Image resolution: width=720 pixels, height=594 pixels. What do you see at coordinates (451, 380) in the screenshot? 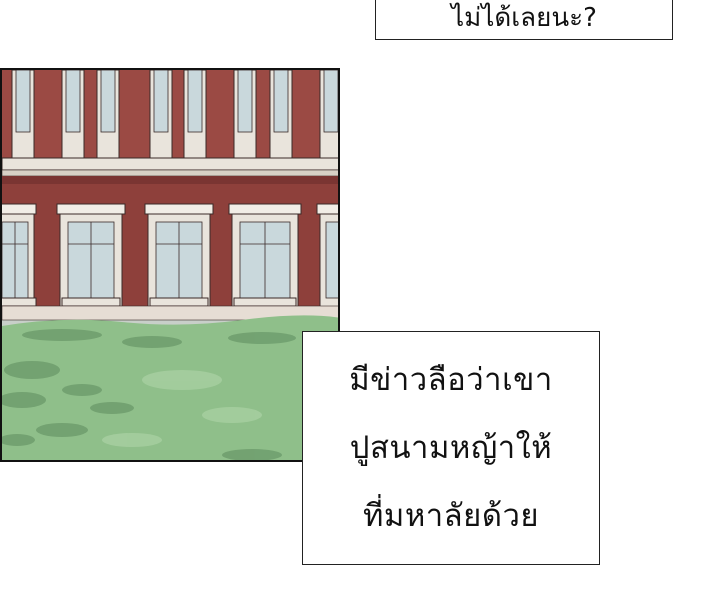
I see `narration-line-1: มีข่าวลือว่าเขา` at bounding box center [451, 380].